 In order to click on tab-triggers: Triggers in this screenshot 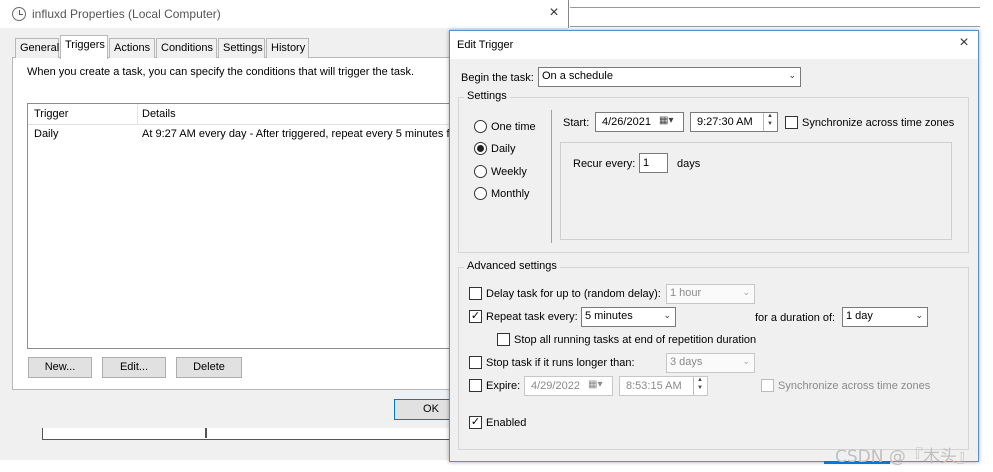, I will do `click(84, 47)`.